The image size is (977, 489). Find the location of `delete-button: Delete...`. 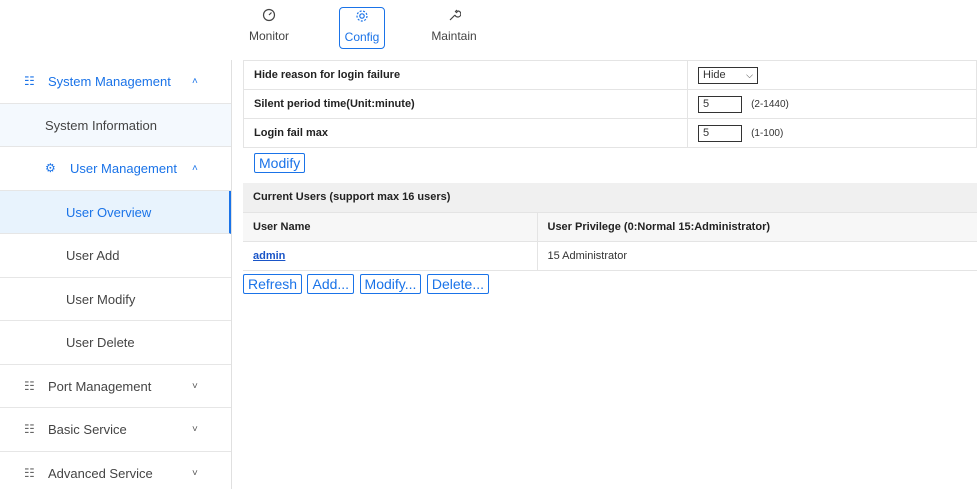

delete-button: Delete... is located at coordinates (457, 283).